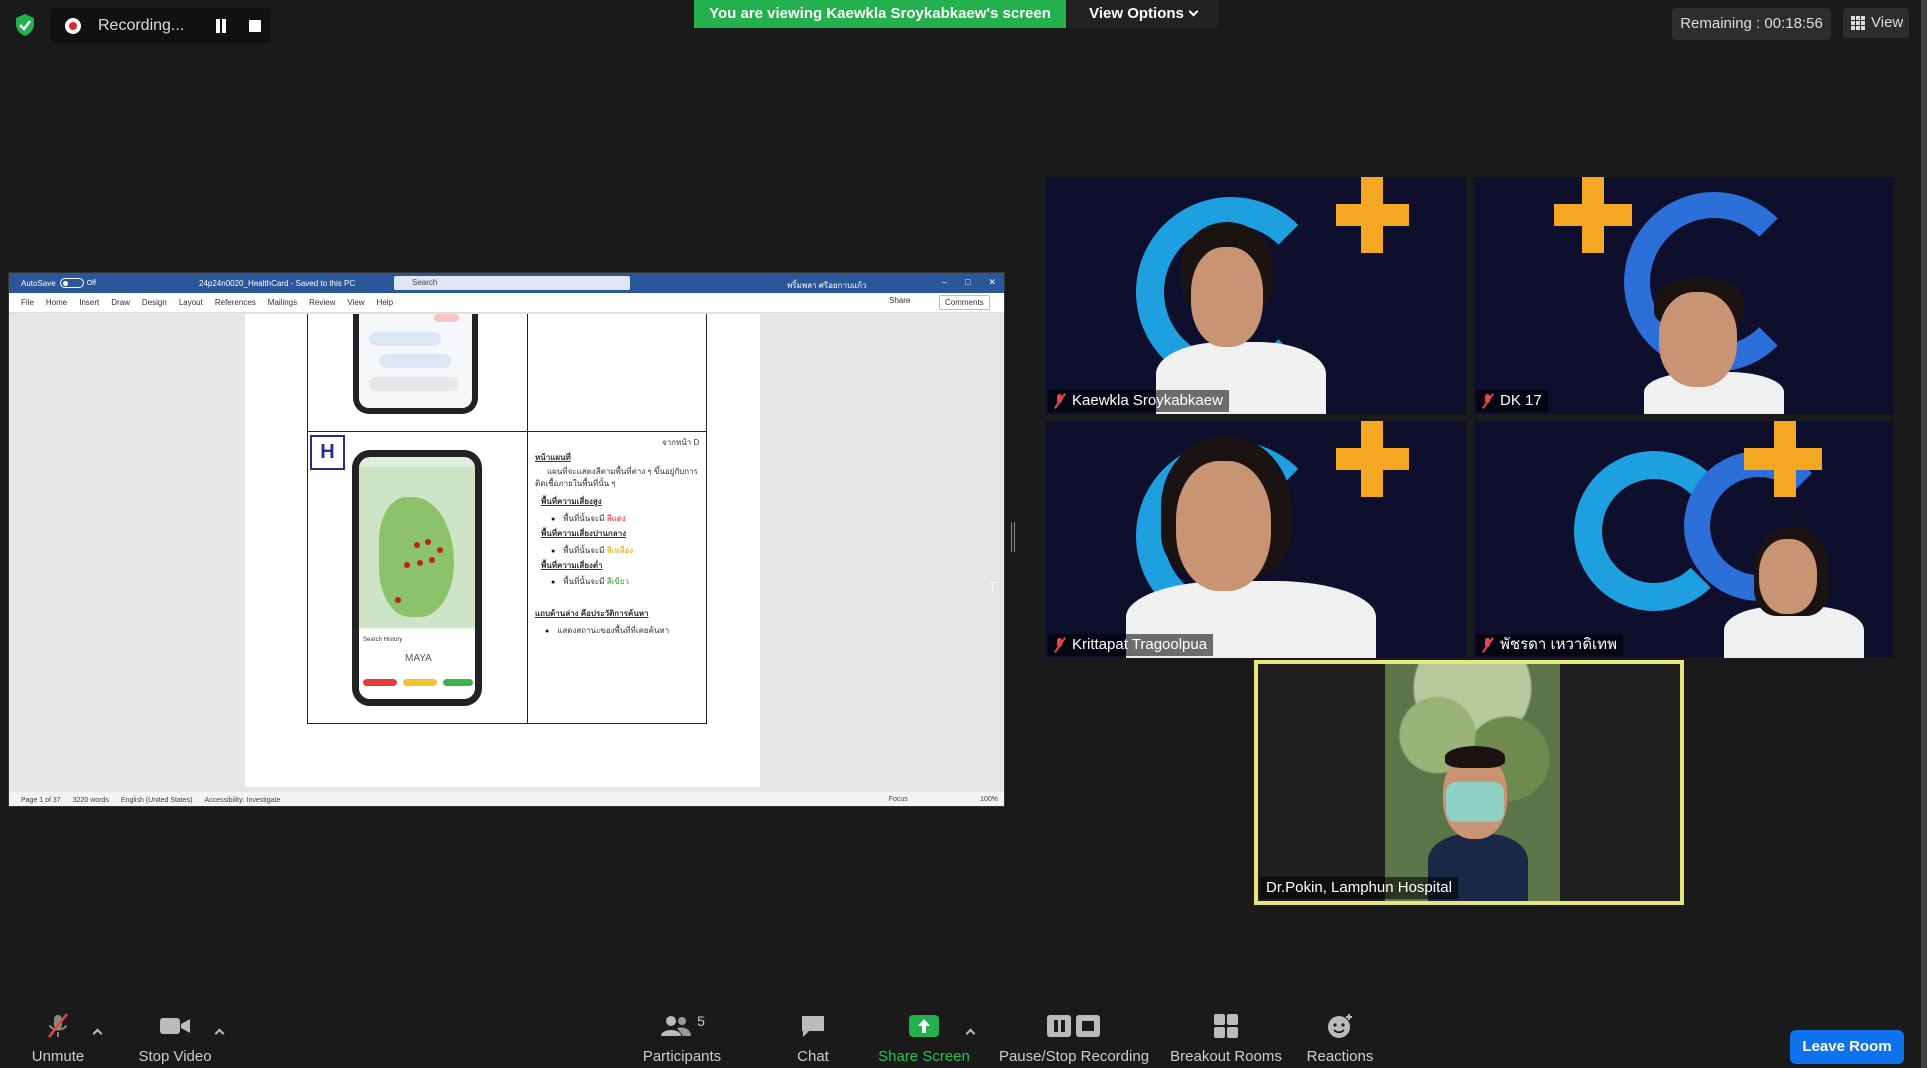 The image size is (1927, 1068). I want to click on ribbon-tab: Layout, so click(191, 302).